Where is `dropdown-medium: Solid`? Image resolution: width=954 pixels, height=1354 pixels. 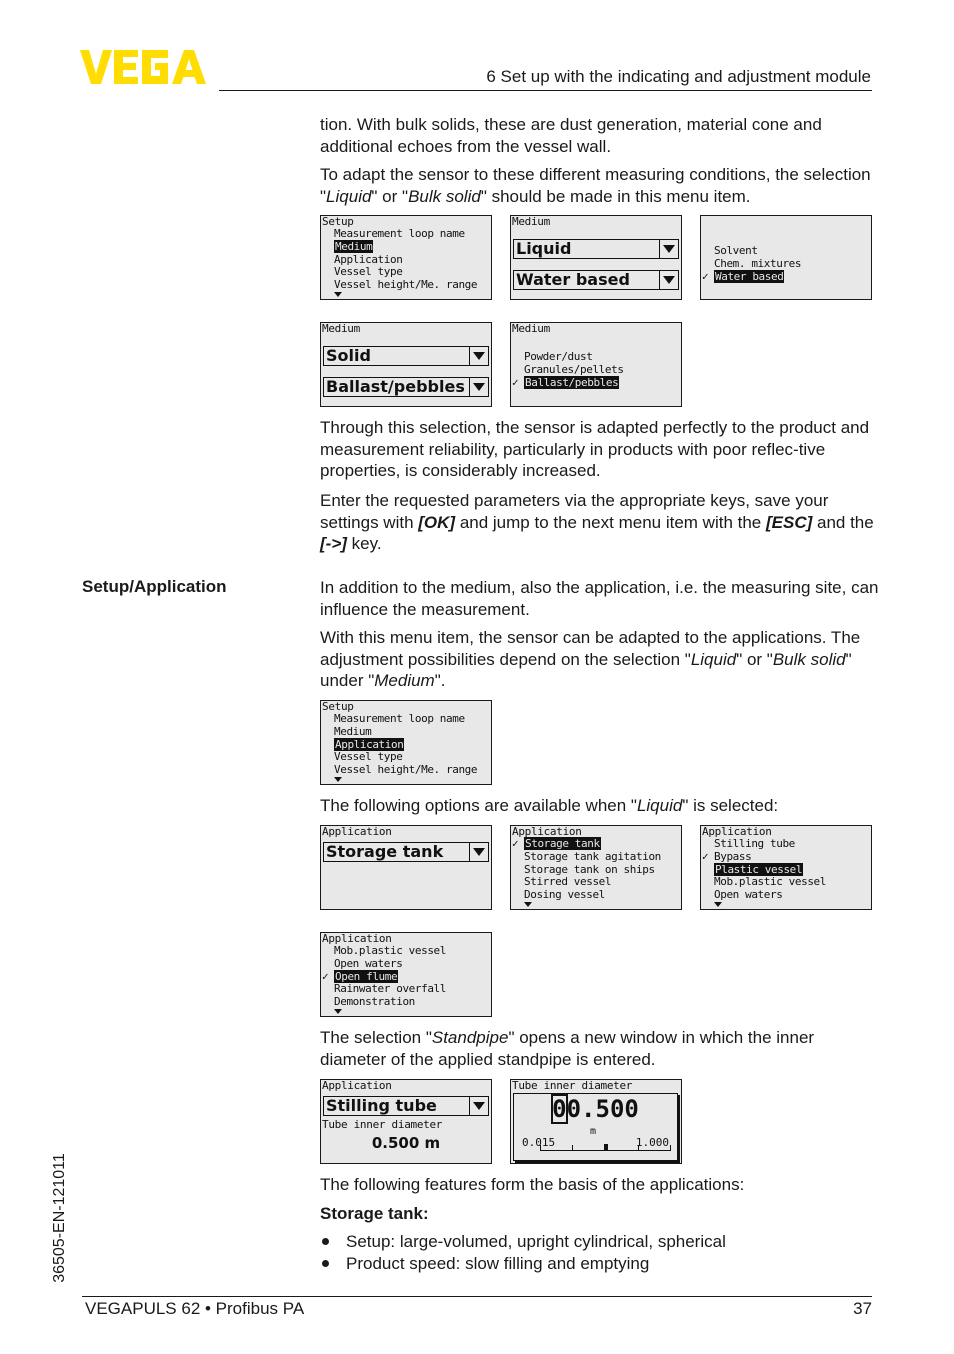
dropdown-medium: Solid is located at coordinates (406, 356).